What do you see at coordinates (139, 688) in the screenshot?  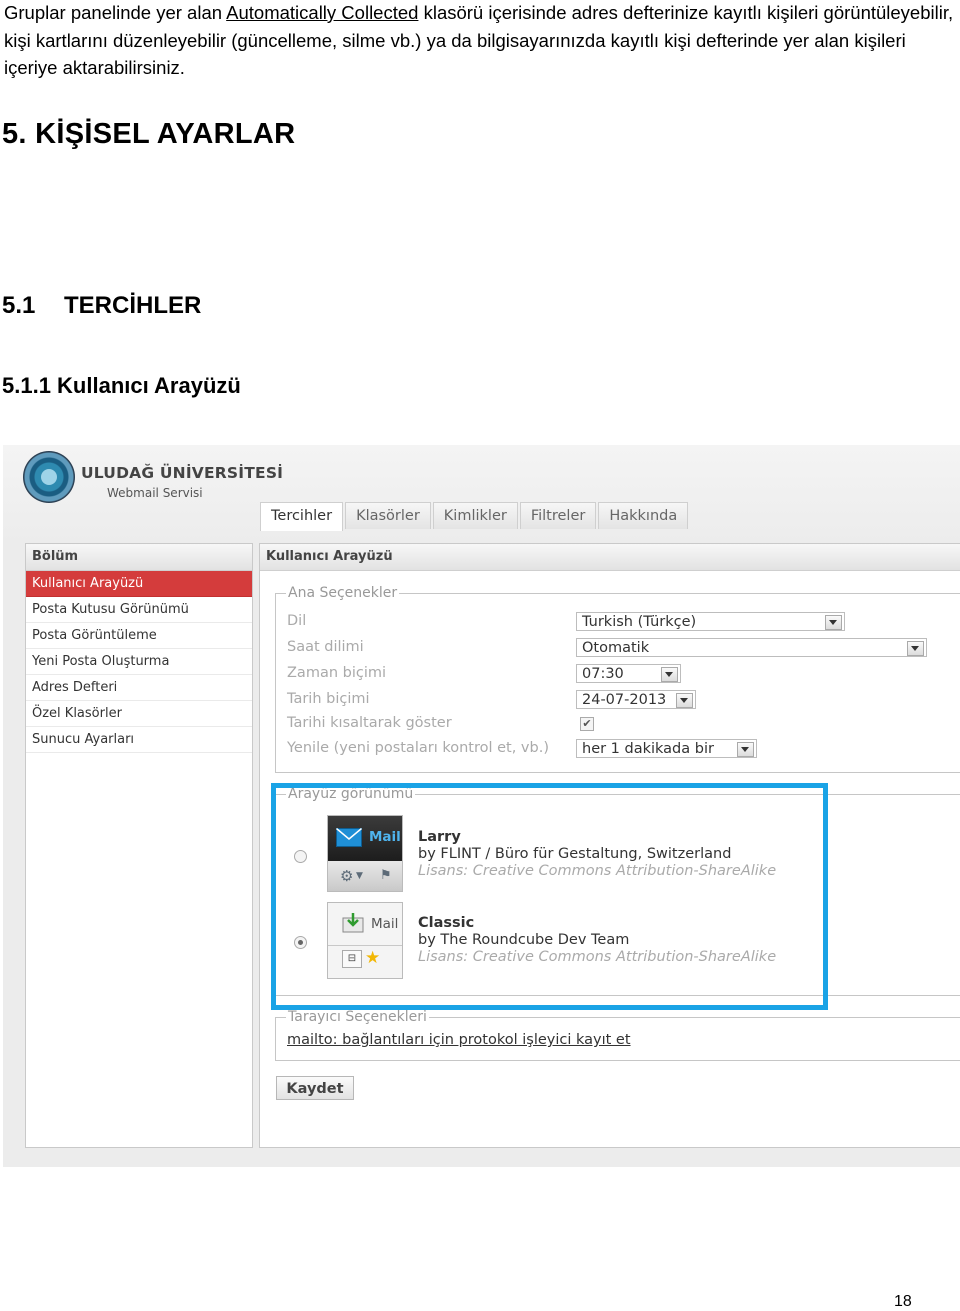 I see `sidebar-item-addressbook: Adres Defteri` at bounding box center [139, 688].